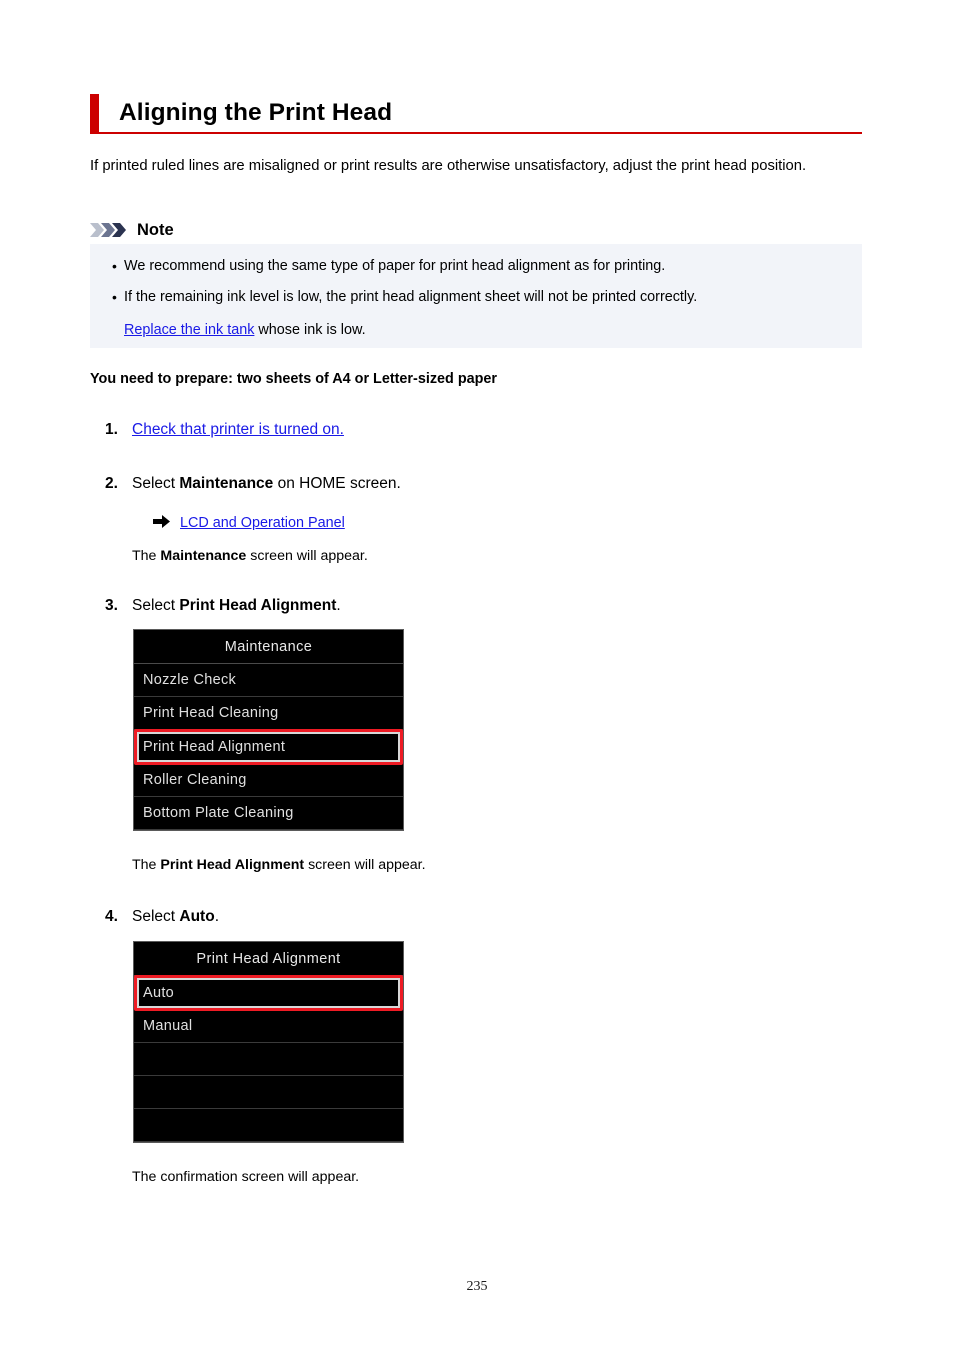 Image resolution: width=954 pixels, height=1350 pixels. Describe the element at coordinates (338, 605) in the screenshot. I see `step-3-text-after: .` at that location.